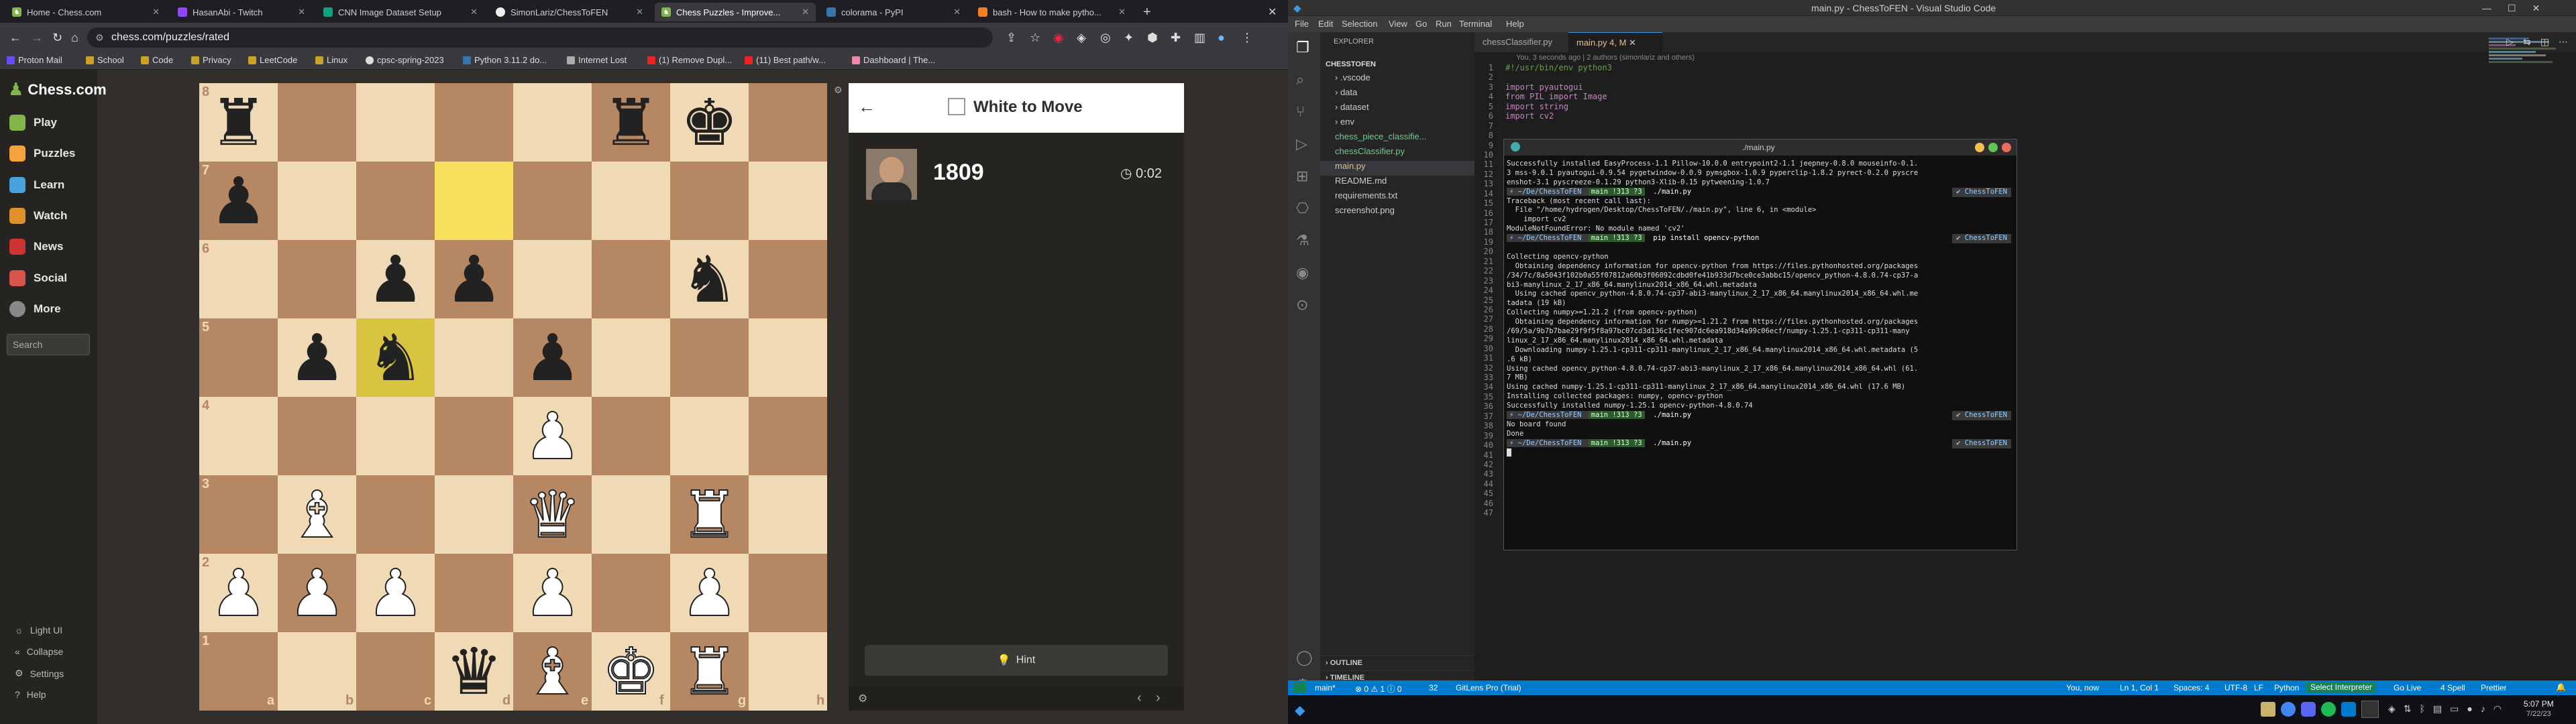  Describe the element at coordinates (1300, 112) in the screenshot. I see `source-control-icon: ⑂` at that location.